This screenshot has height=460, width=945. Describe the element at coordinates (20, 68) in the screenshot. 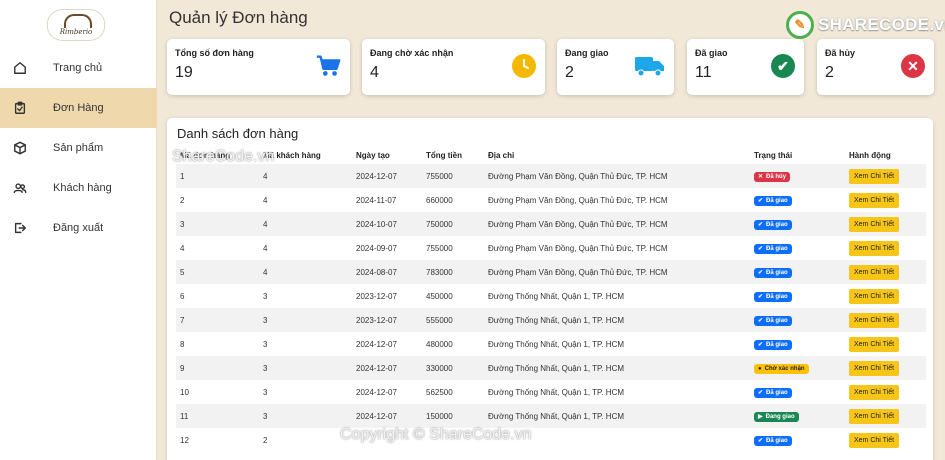

I see `home-icon` at that location.